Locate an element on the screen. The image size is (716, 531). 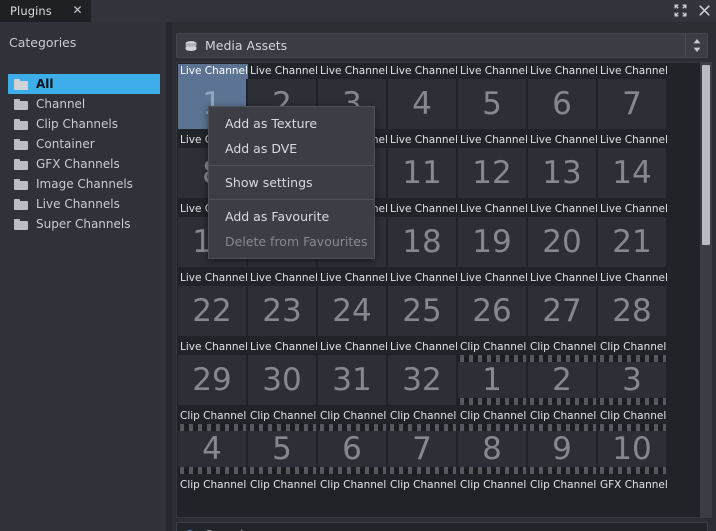
clip-channel-thumbnail: 1 is located at coordinates (492, 380).